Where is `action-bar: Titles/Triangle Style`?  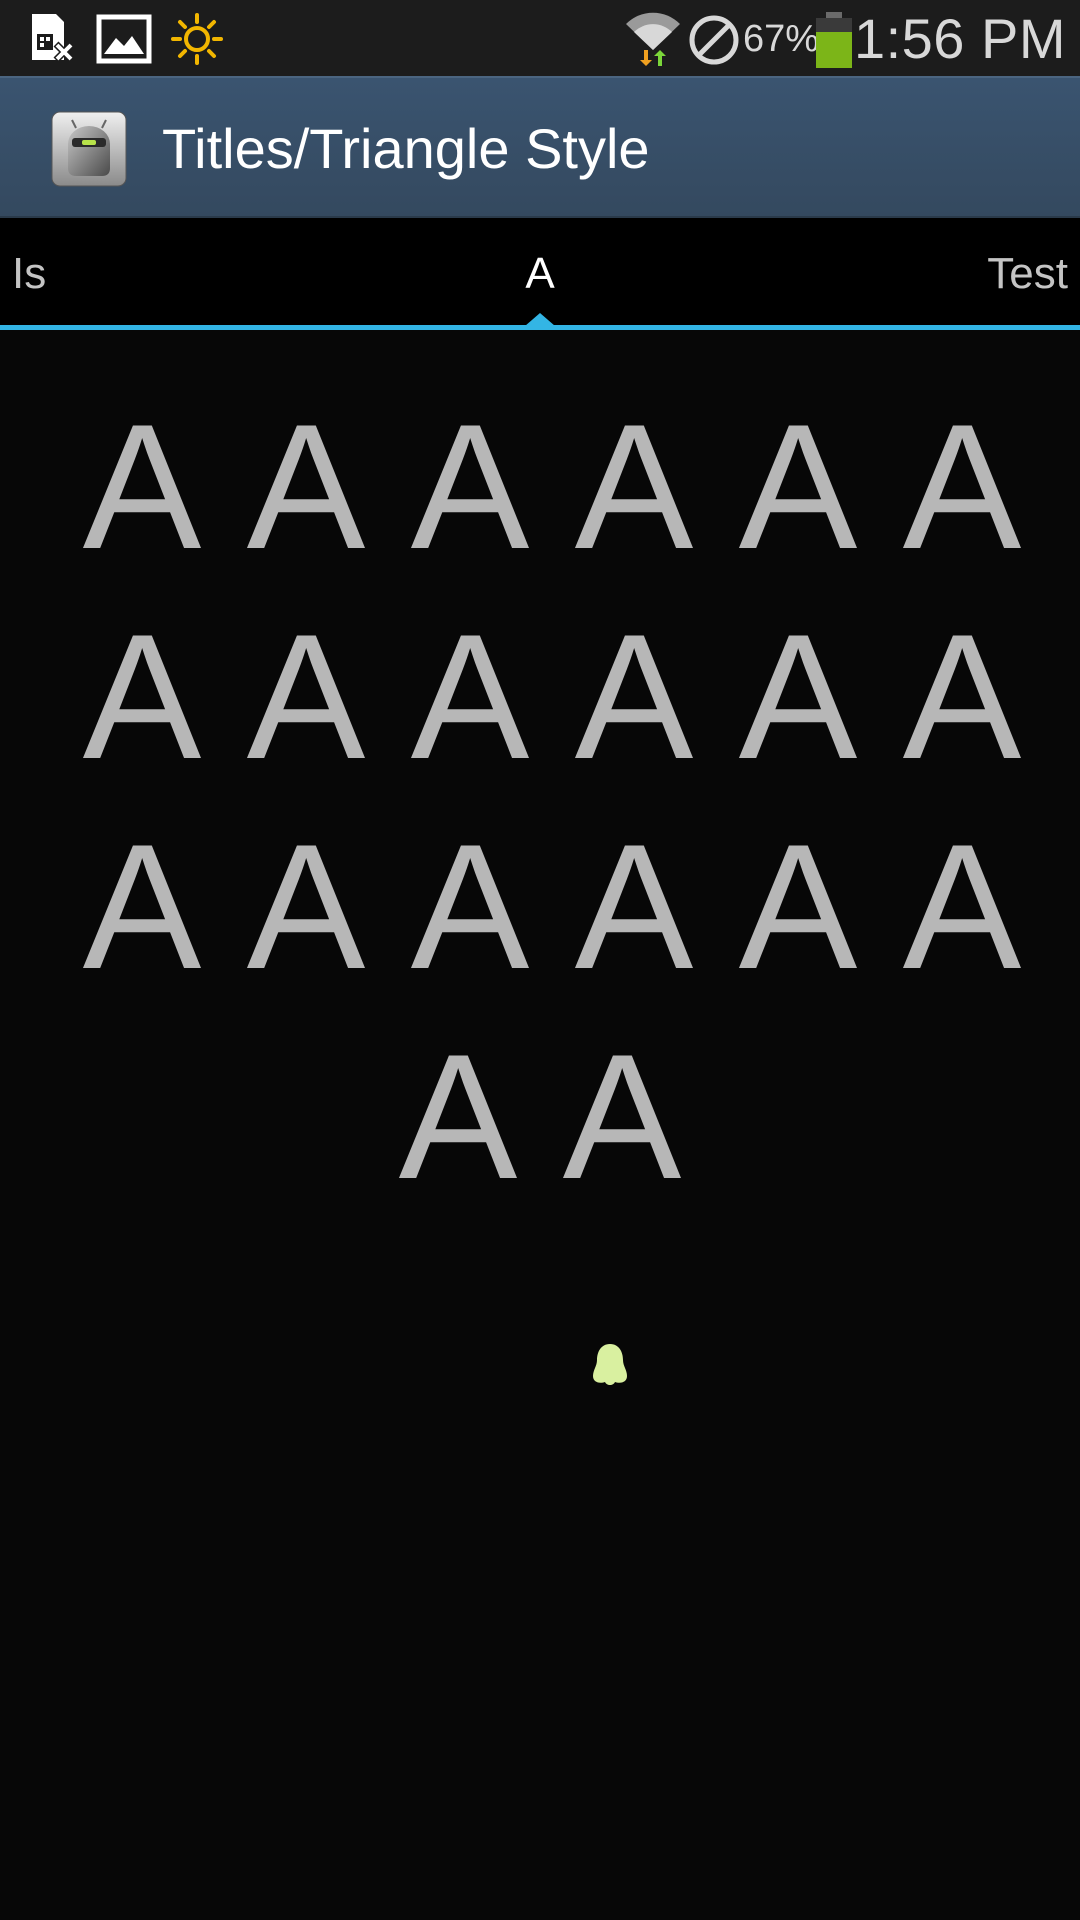
action-bar: Titles/Triangle Style is located at coordinates (540, 147).